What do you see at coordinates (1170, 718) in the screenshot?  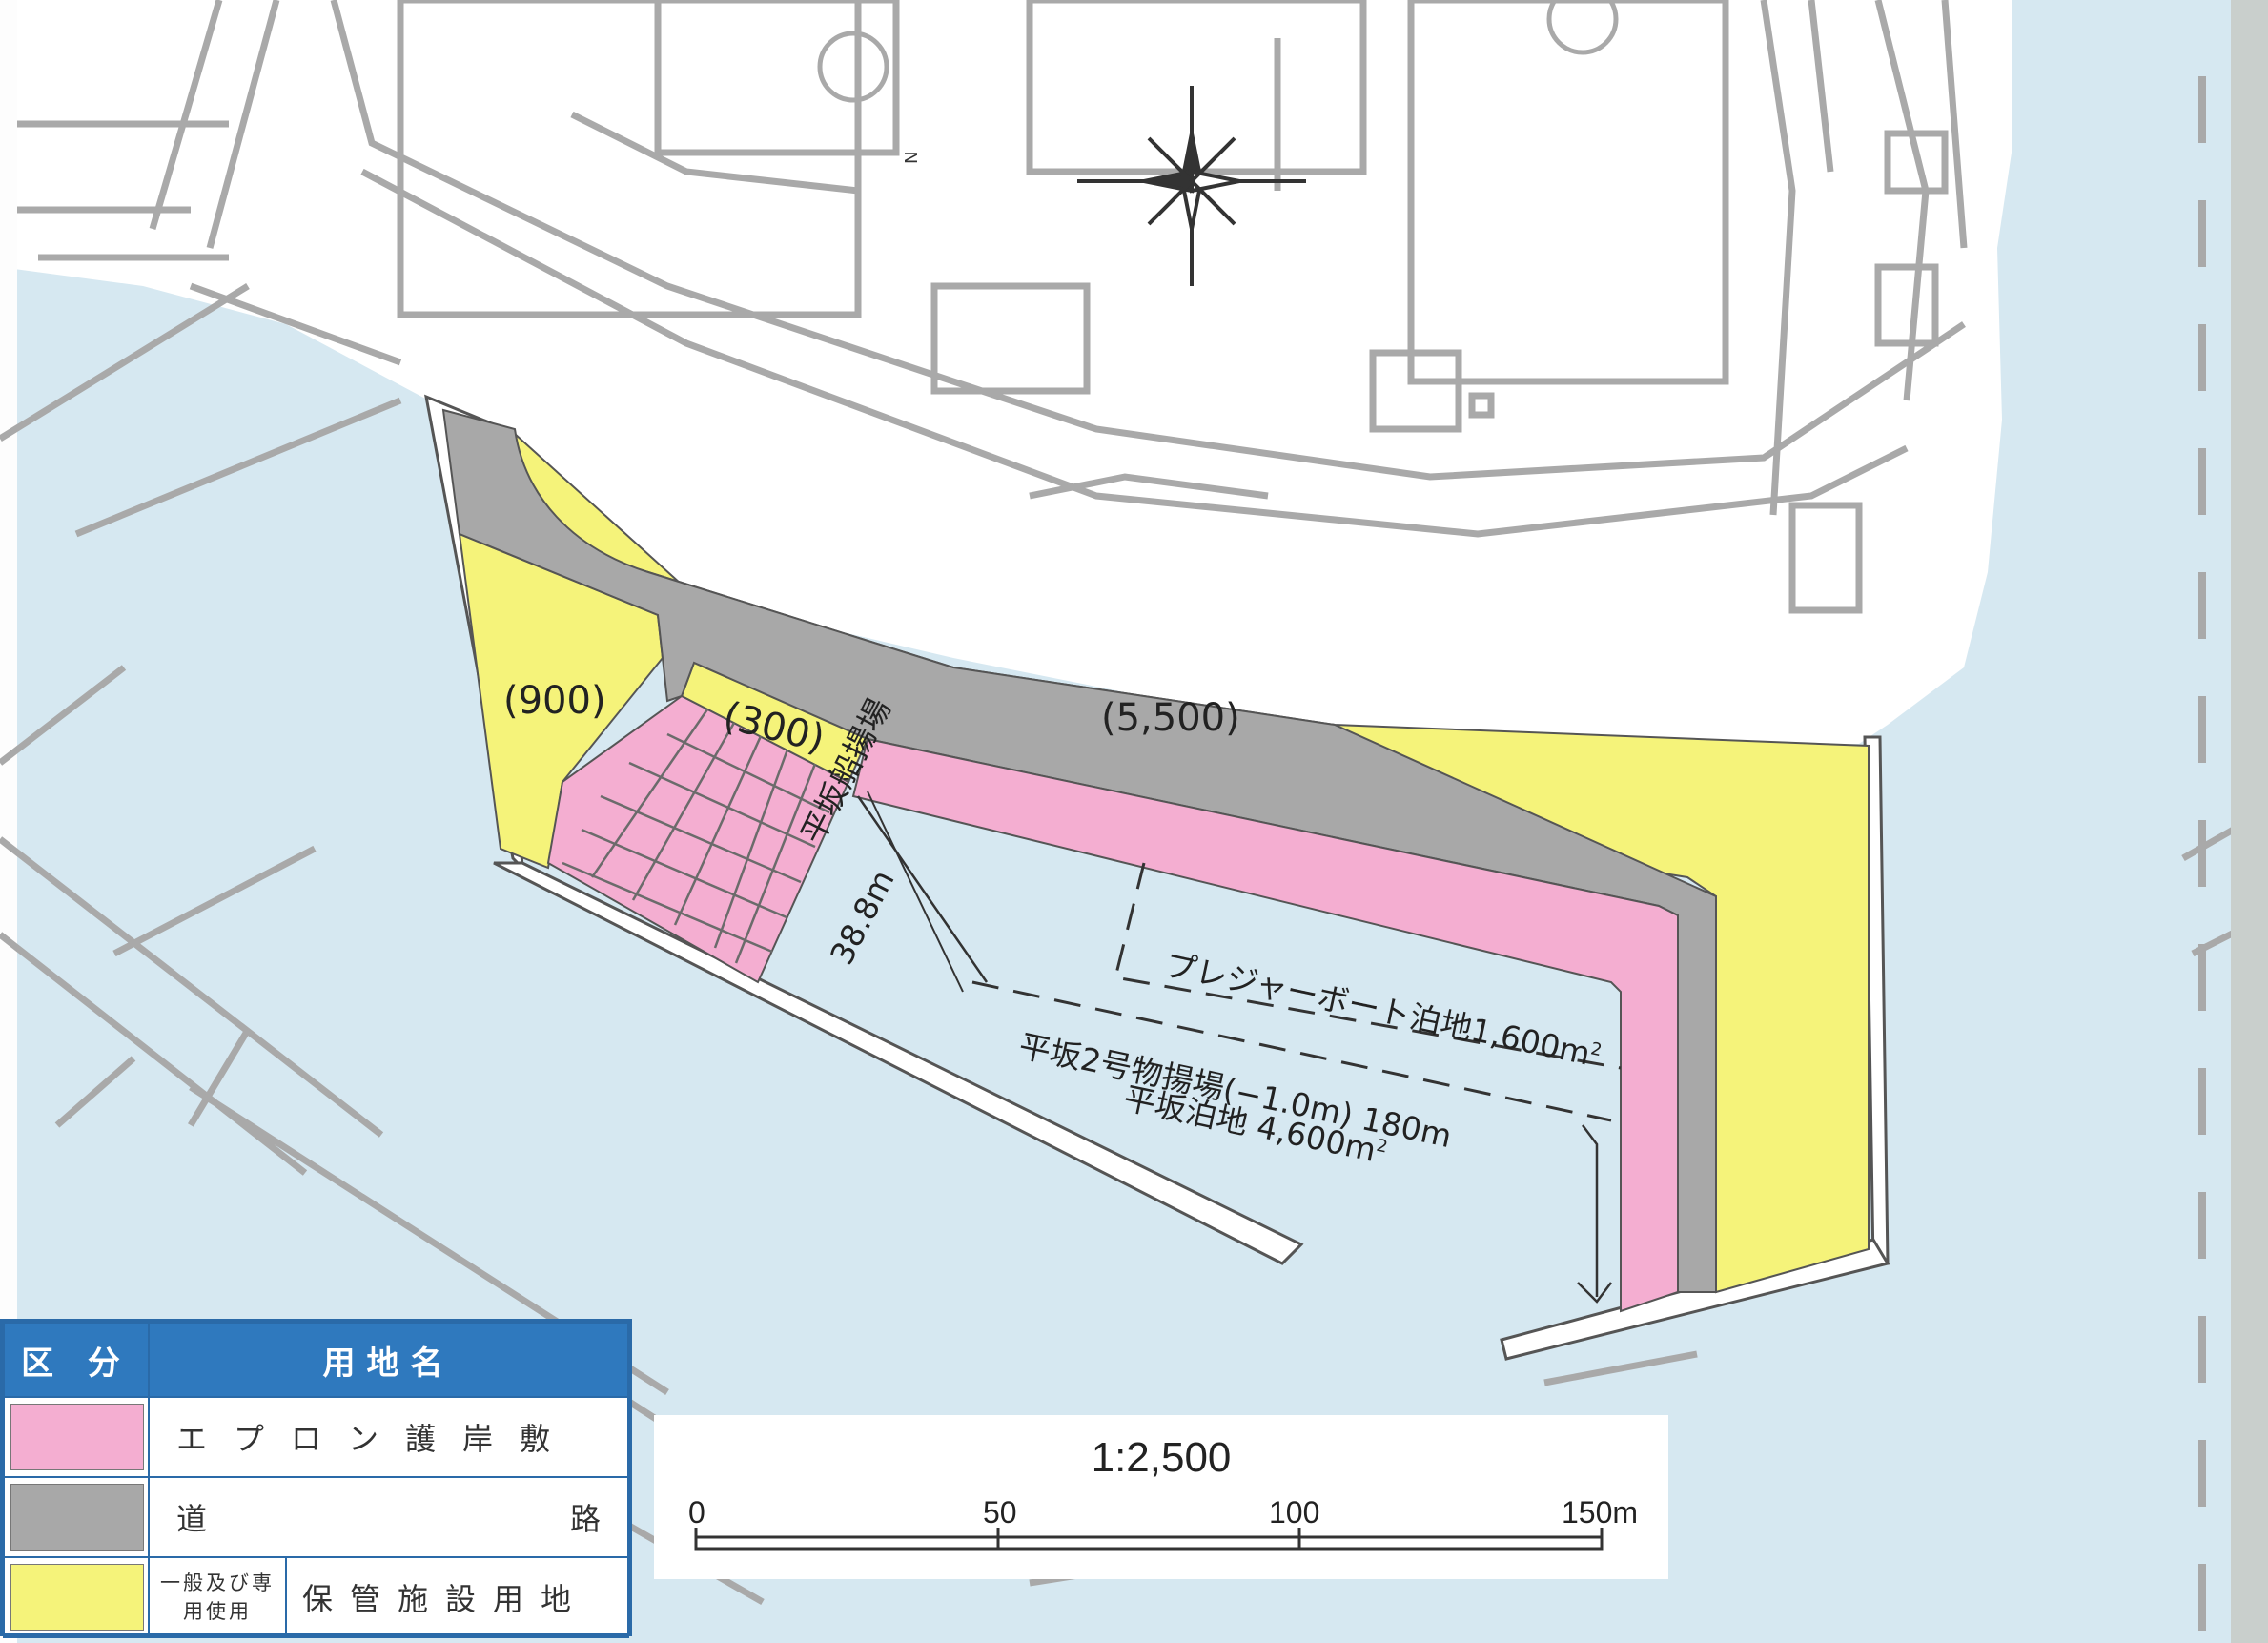 I see `area-label-5500: (5,500)` at bounding box center [1170, 718].